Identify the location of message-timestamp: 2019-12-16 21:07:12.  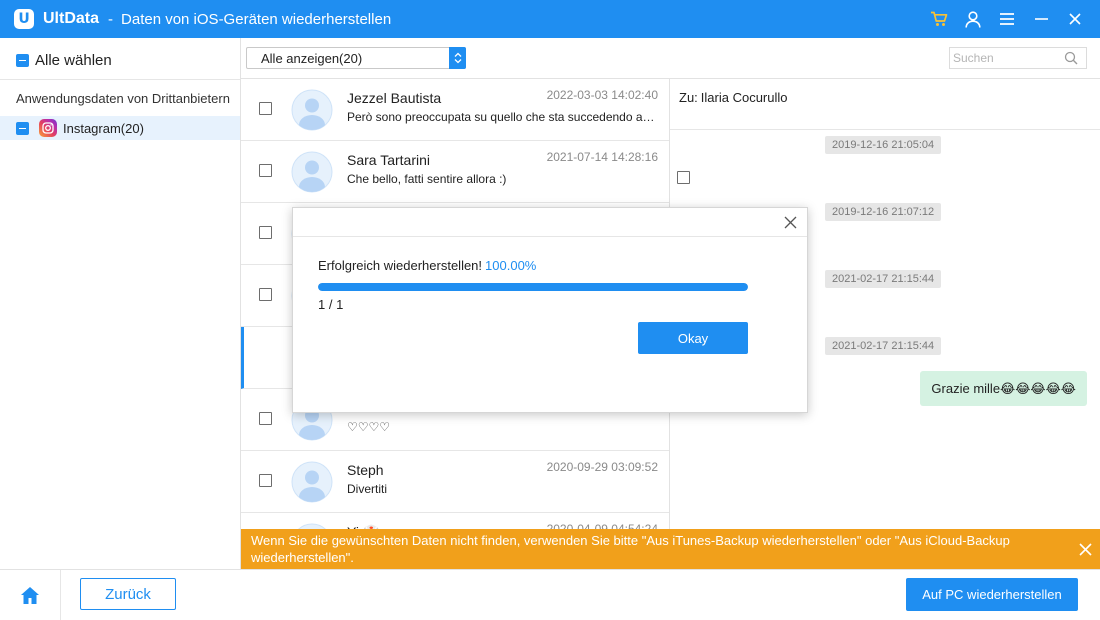
(883, 212).